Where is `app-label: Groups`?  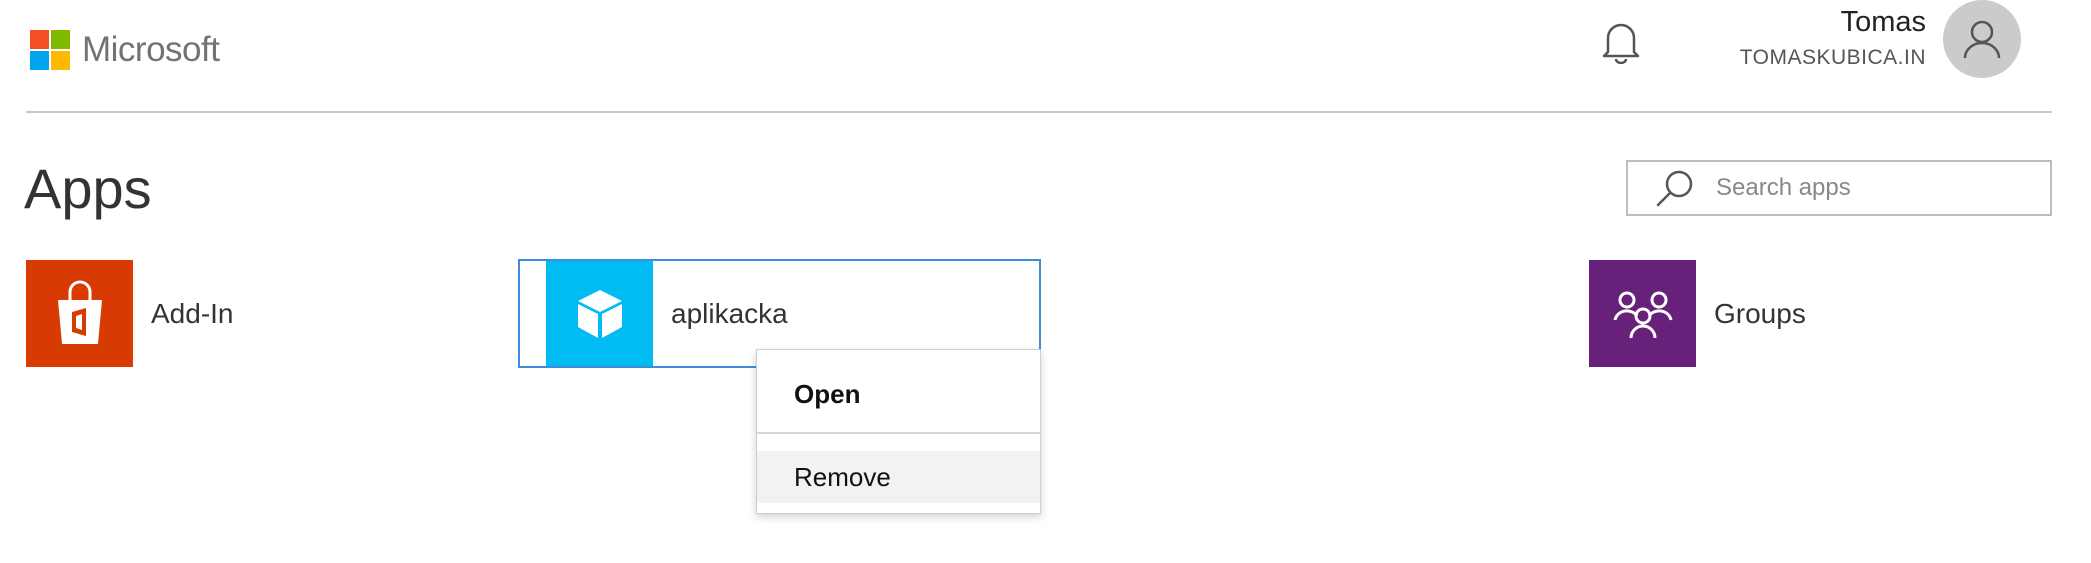 app-label: Groups is located at coordinates (1760, 313).